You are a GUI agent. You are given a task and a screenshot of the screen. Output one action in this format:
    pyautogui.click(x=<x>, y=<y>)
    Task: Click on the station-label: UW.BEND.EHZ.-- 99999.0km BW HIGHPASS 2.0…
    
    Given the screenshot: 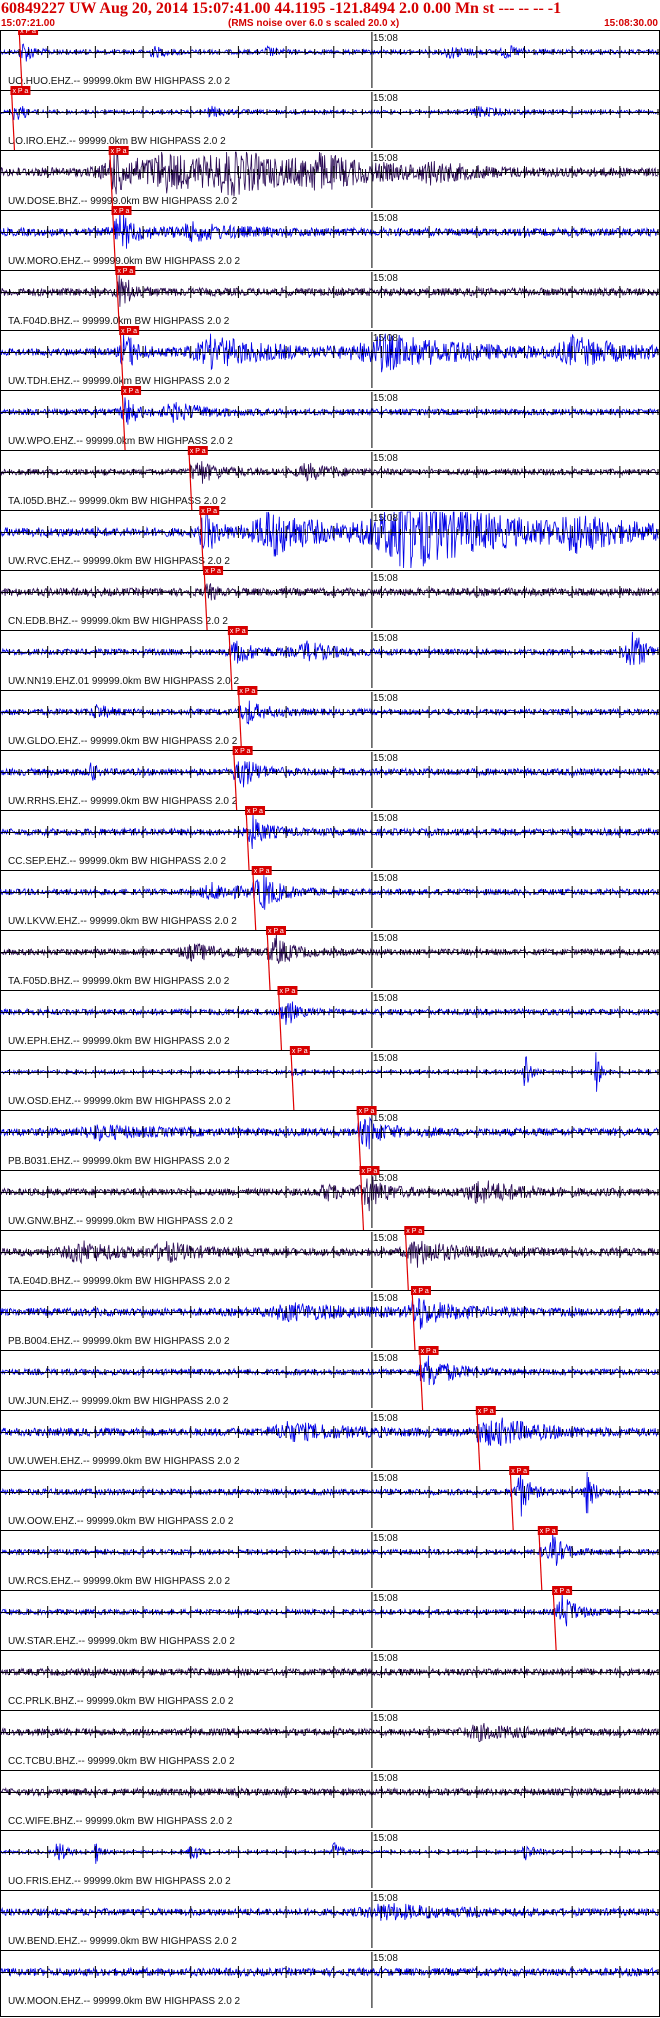 What is the action you would take?
    pyautogui.click(x=122, y=1941)
    